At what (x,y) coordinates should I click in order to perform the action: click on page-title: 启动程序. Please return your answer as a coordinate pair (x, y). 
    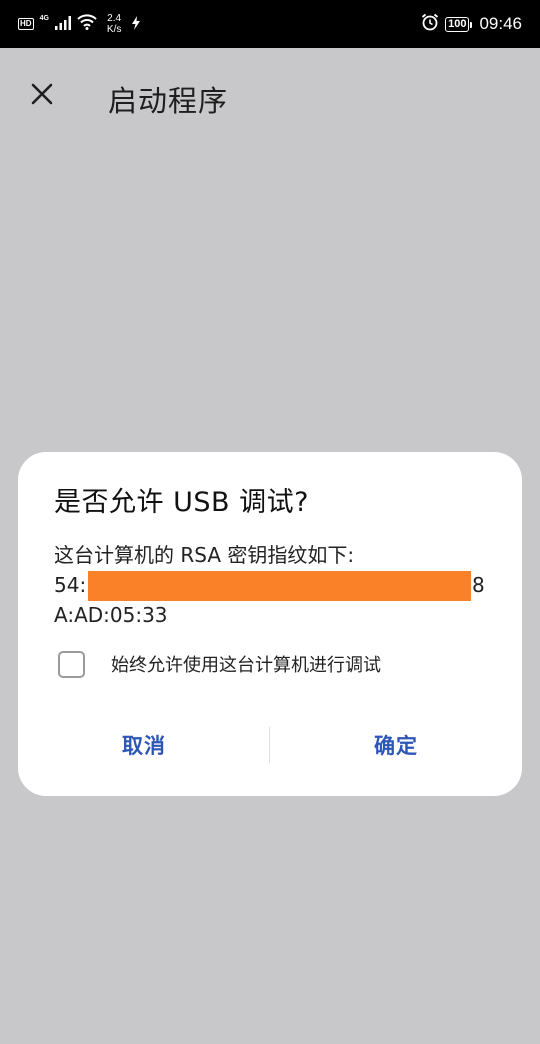
    Looking at the image, I should click on (168, 101).